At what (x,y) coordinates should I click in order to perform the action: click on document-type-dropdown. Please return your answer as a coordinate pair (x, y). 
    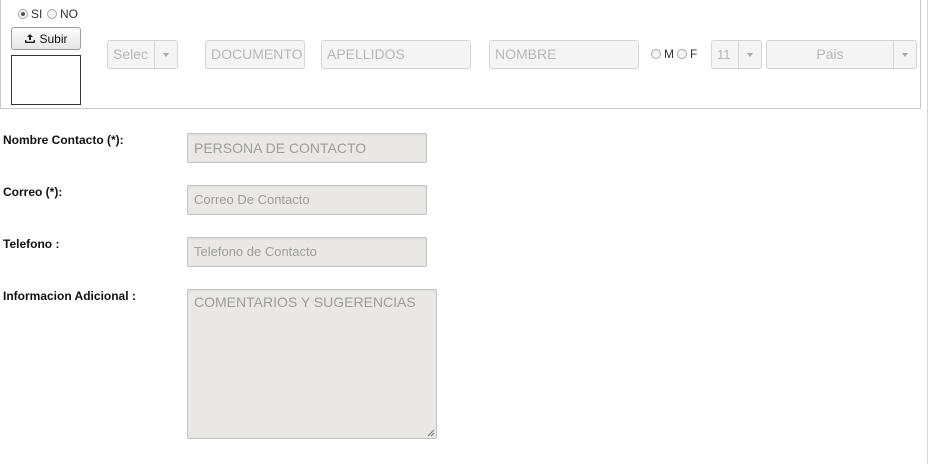
    Looking at the image, I should click on (165, 54).